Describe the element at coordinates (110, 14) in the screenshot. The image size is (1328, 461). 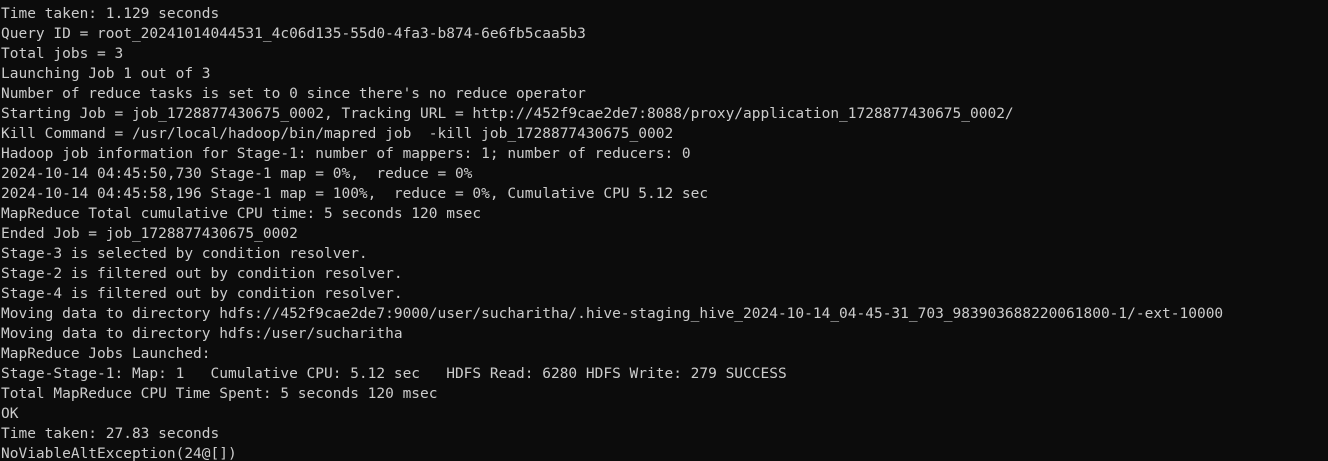
I see `terminal-line: Time taken: 1.129 seconds` at that location.